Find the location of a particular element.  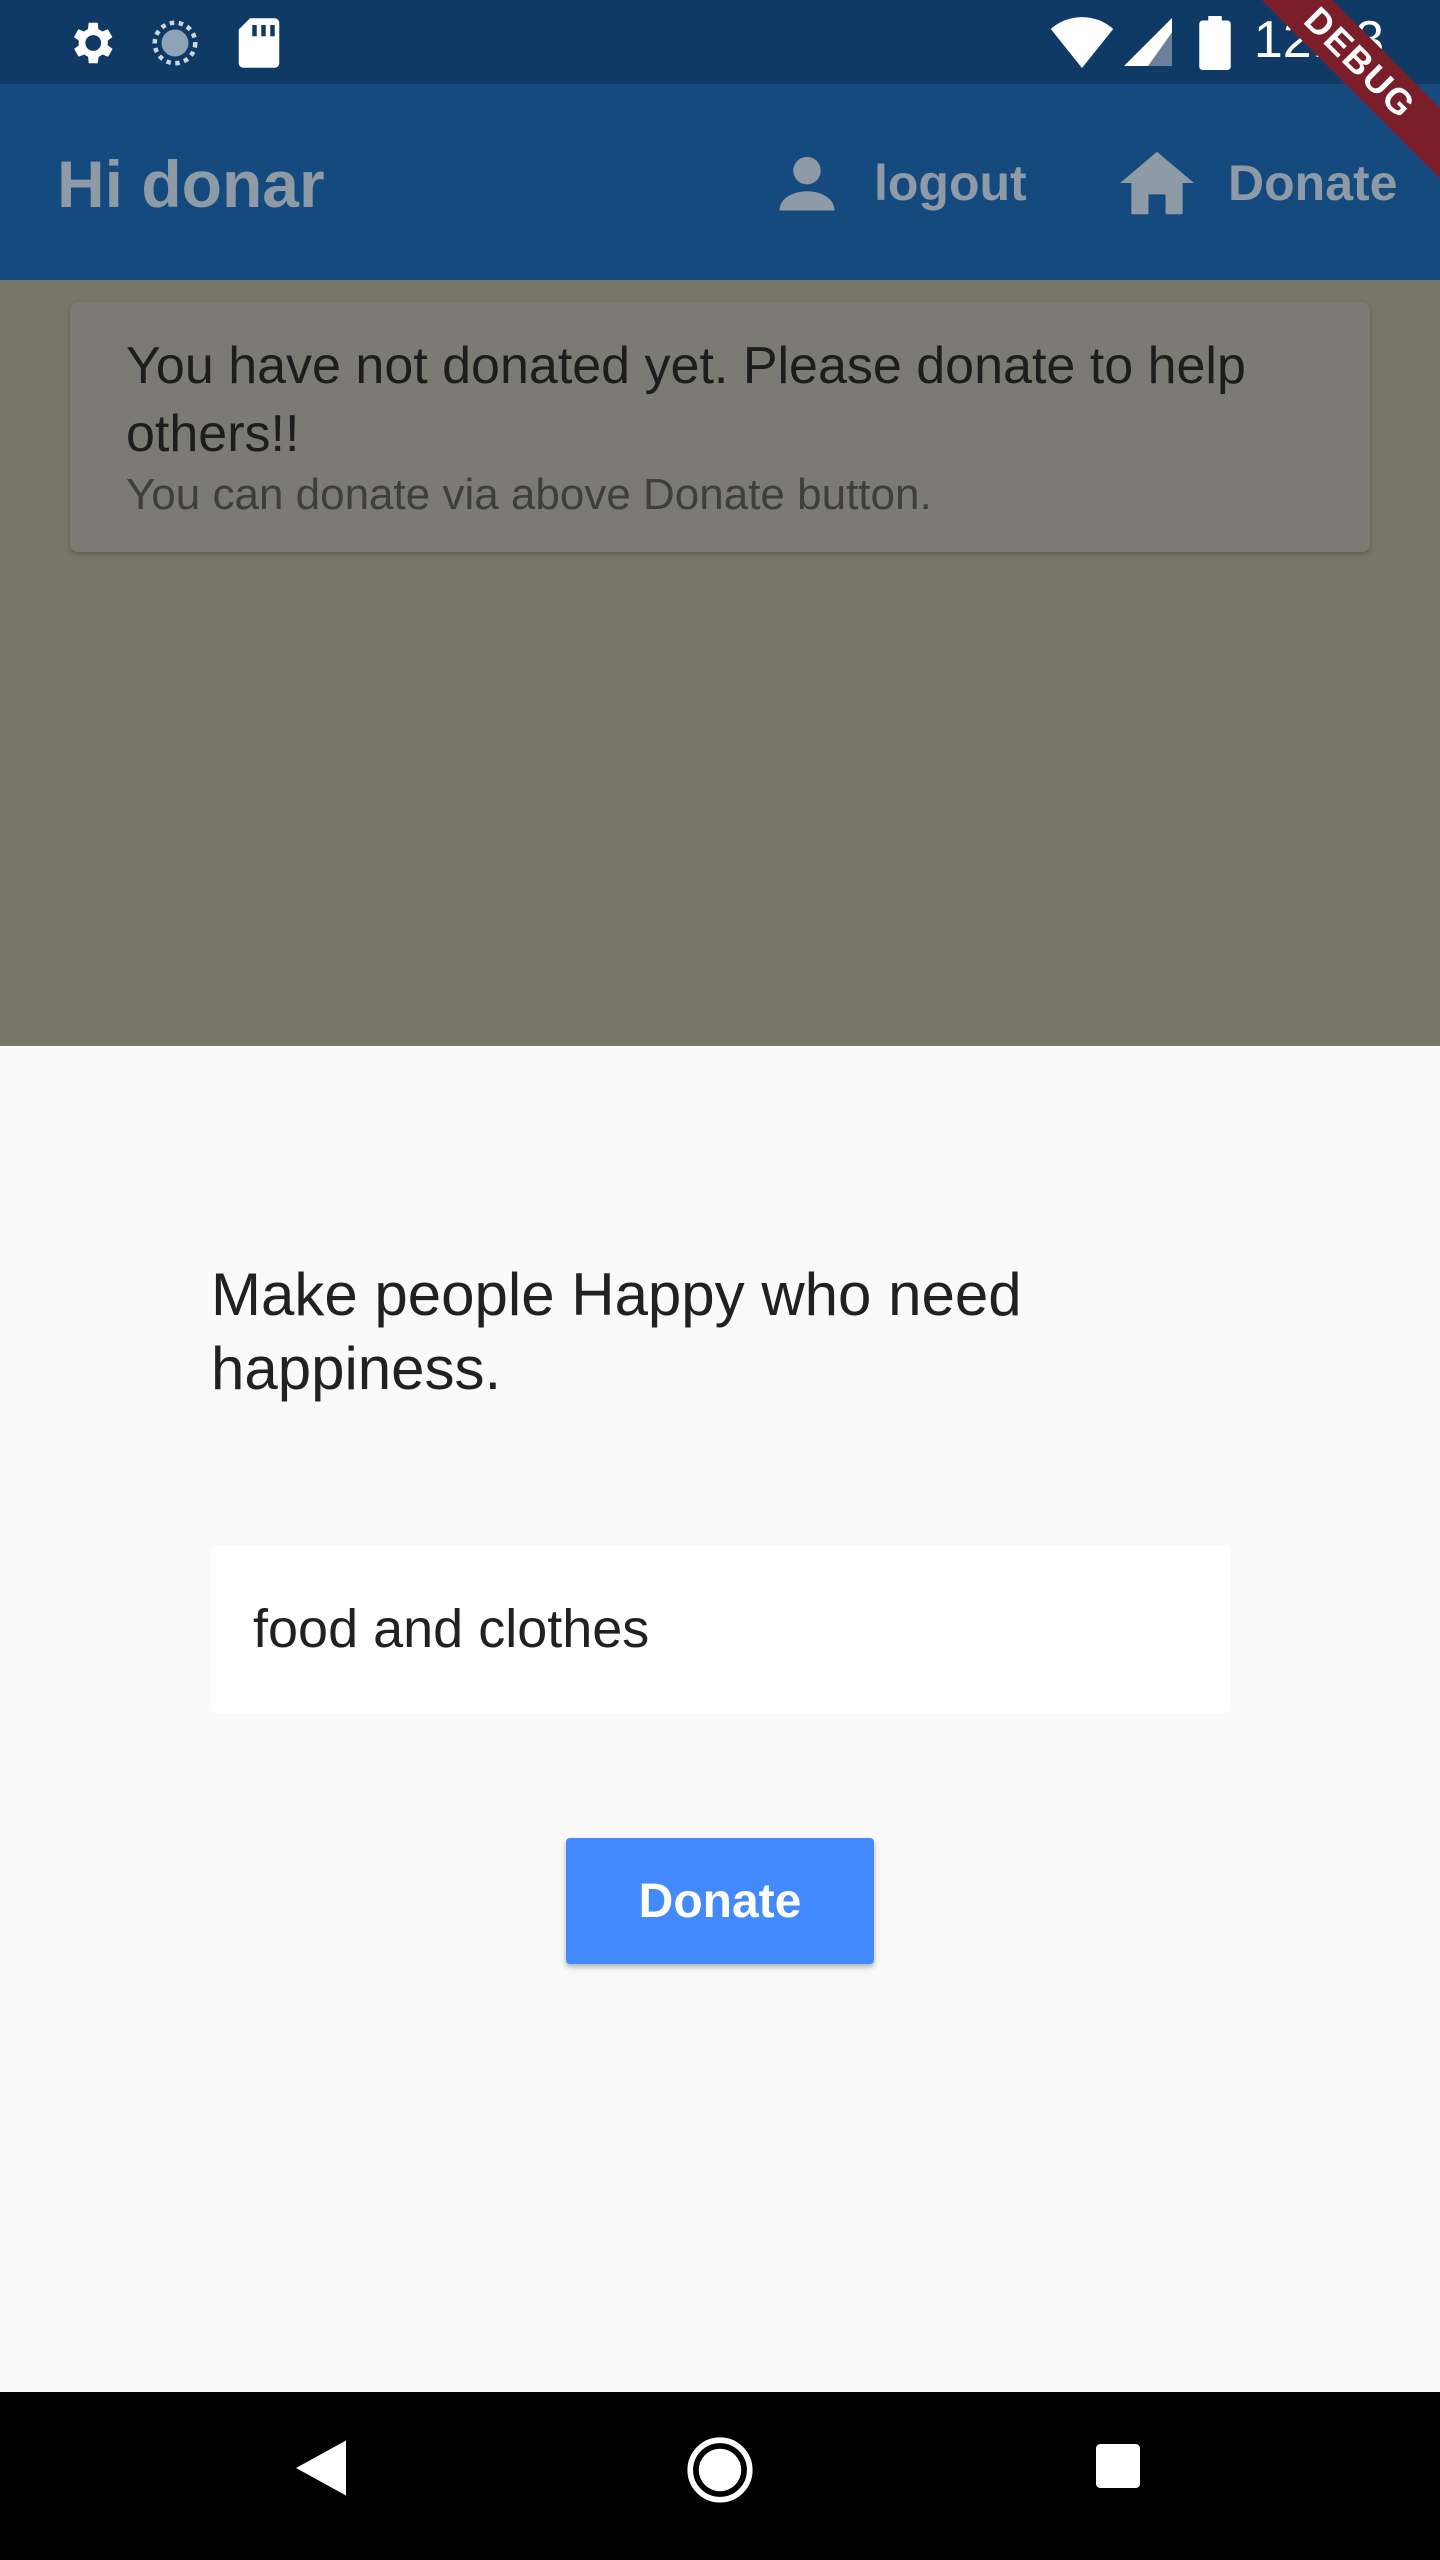

sync-icon is located at coordinates (175, 45).